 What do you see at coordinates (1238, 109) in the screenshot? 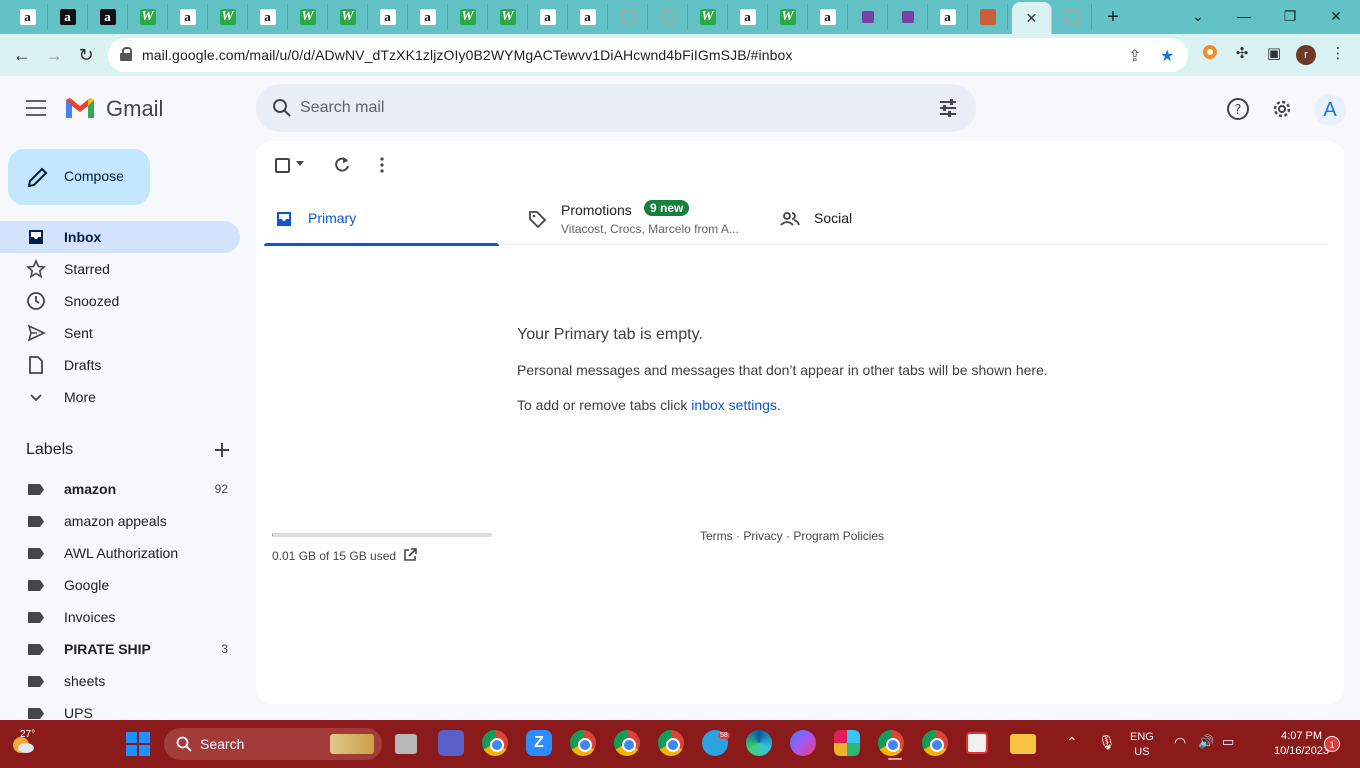
I see `help-icon: ?` at bounding box center [1238, 109].